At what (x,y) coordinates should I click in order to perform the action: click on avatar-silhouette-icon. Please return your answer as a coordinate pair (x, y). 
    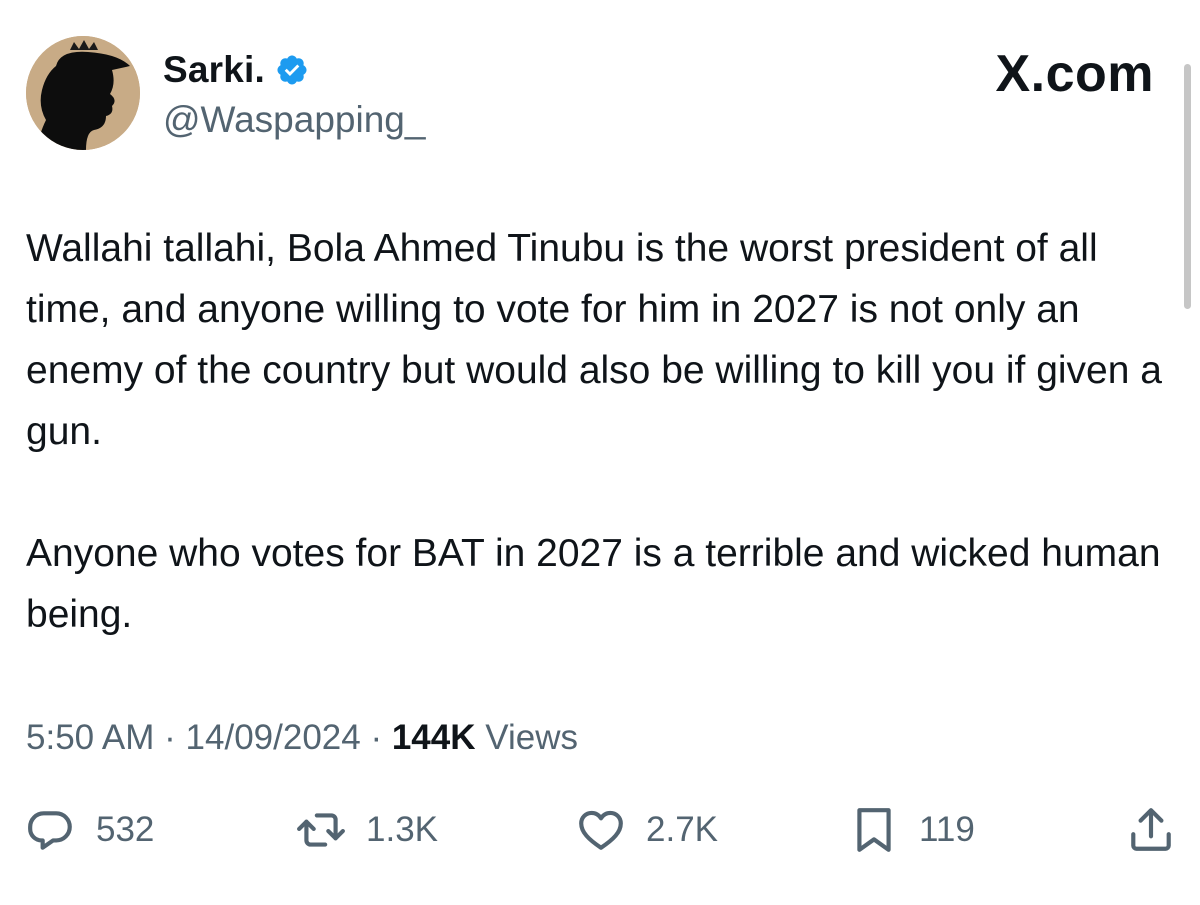
    Looking at the image, I should click on (83, 93).